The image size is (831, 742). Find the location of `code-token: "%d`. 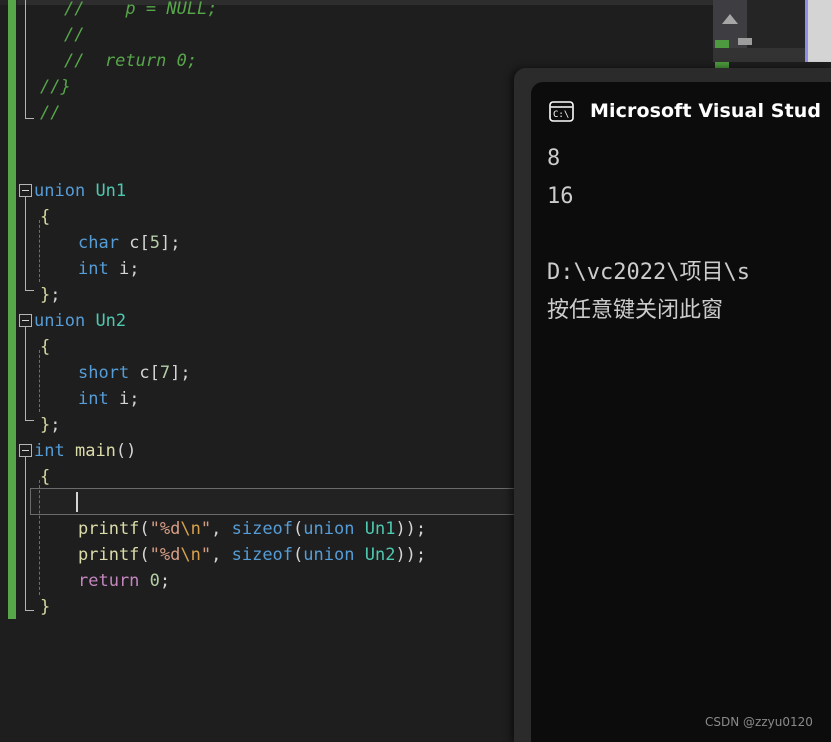

code-token: "%d is located at coordinates (165, 529).